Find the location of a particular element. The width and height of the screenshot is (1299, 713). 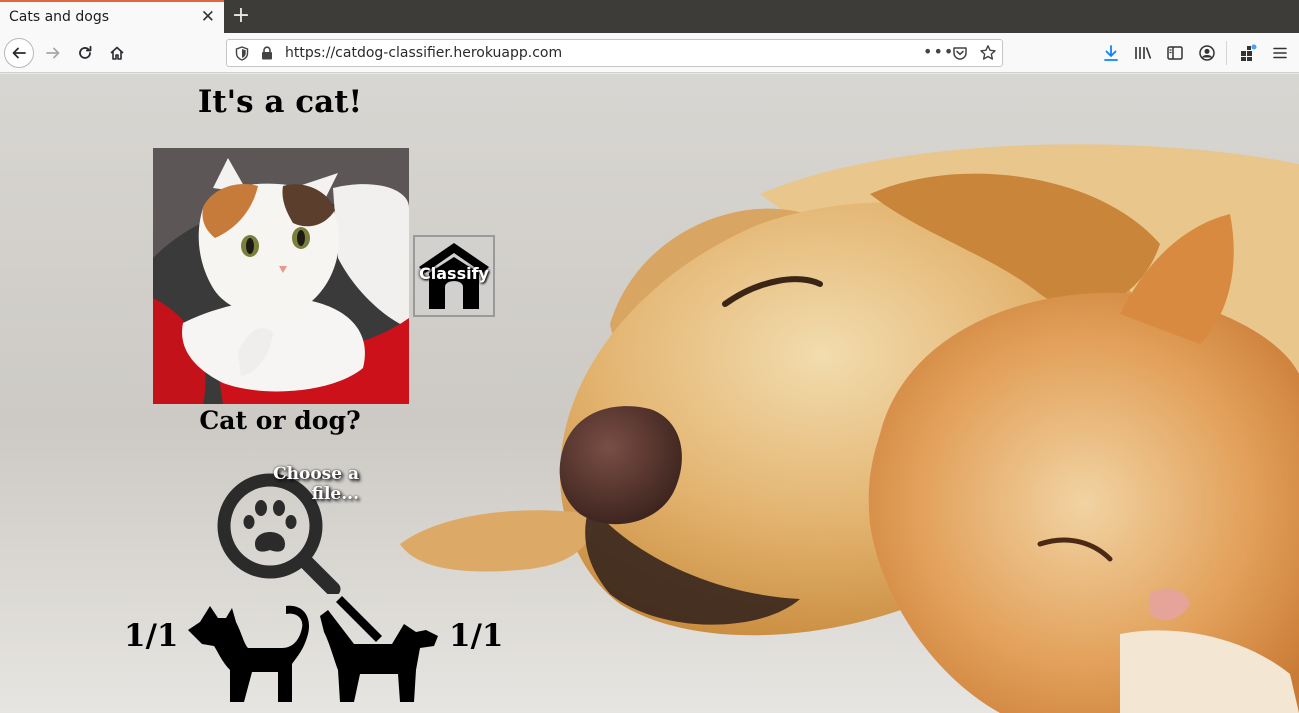

arrow-right-icon is located at coordinates (53, 53).